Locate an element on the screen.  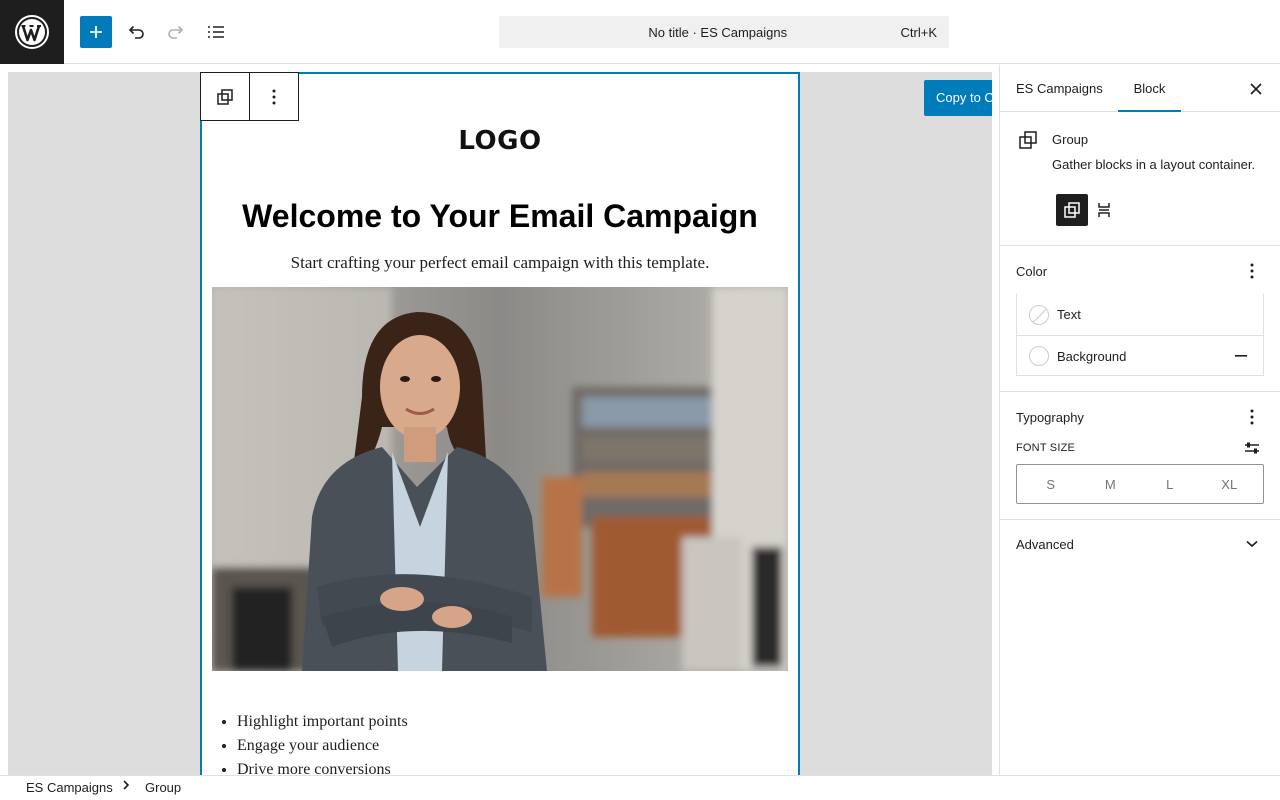
sidebar-tabs: ES Campaigns Block is located at coordinates (1140, 88).